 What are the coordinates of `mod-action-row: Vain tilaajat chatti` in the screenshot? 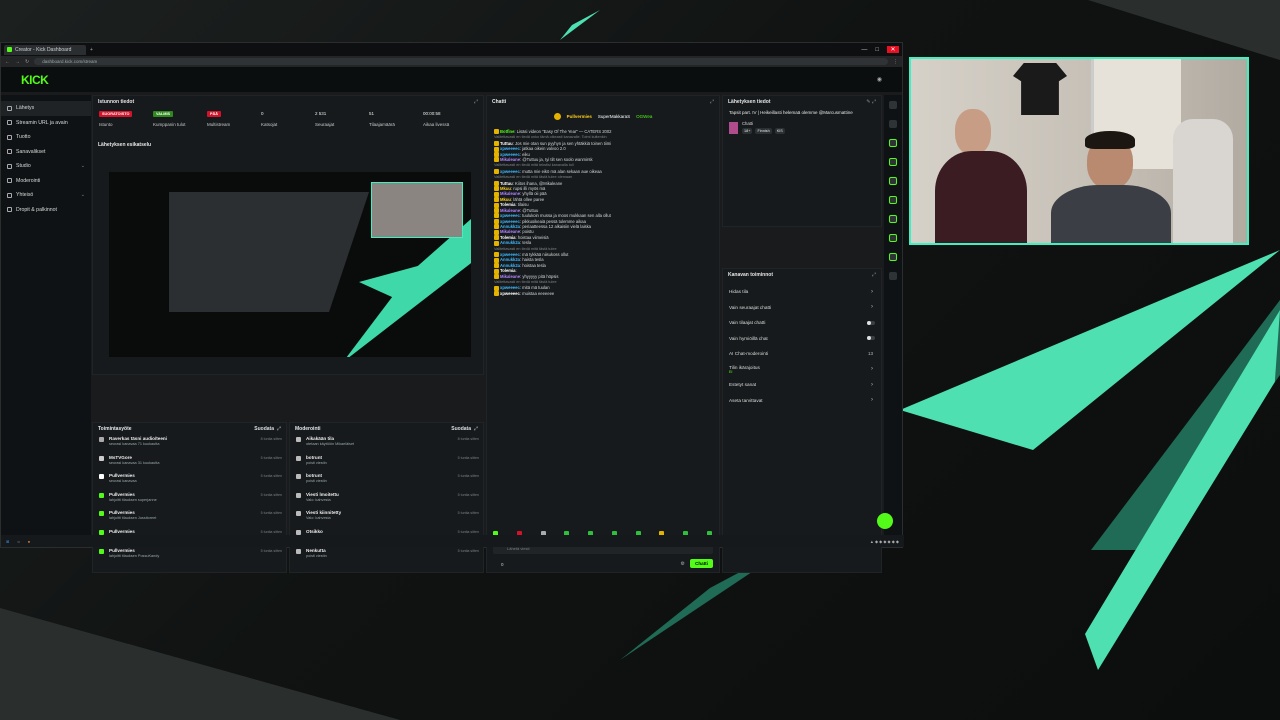 It's located at (802, 323).